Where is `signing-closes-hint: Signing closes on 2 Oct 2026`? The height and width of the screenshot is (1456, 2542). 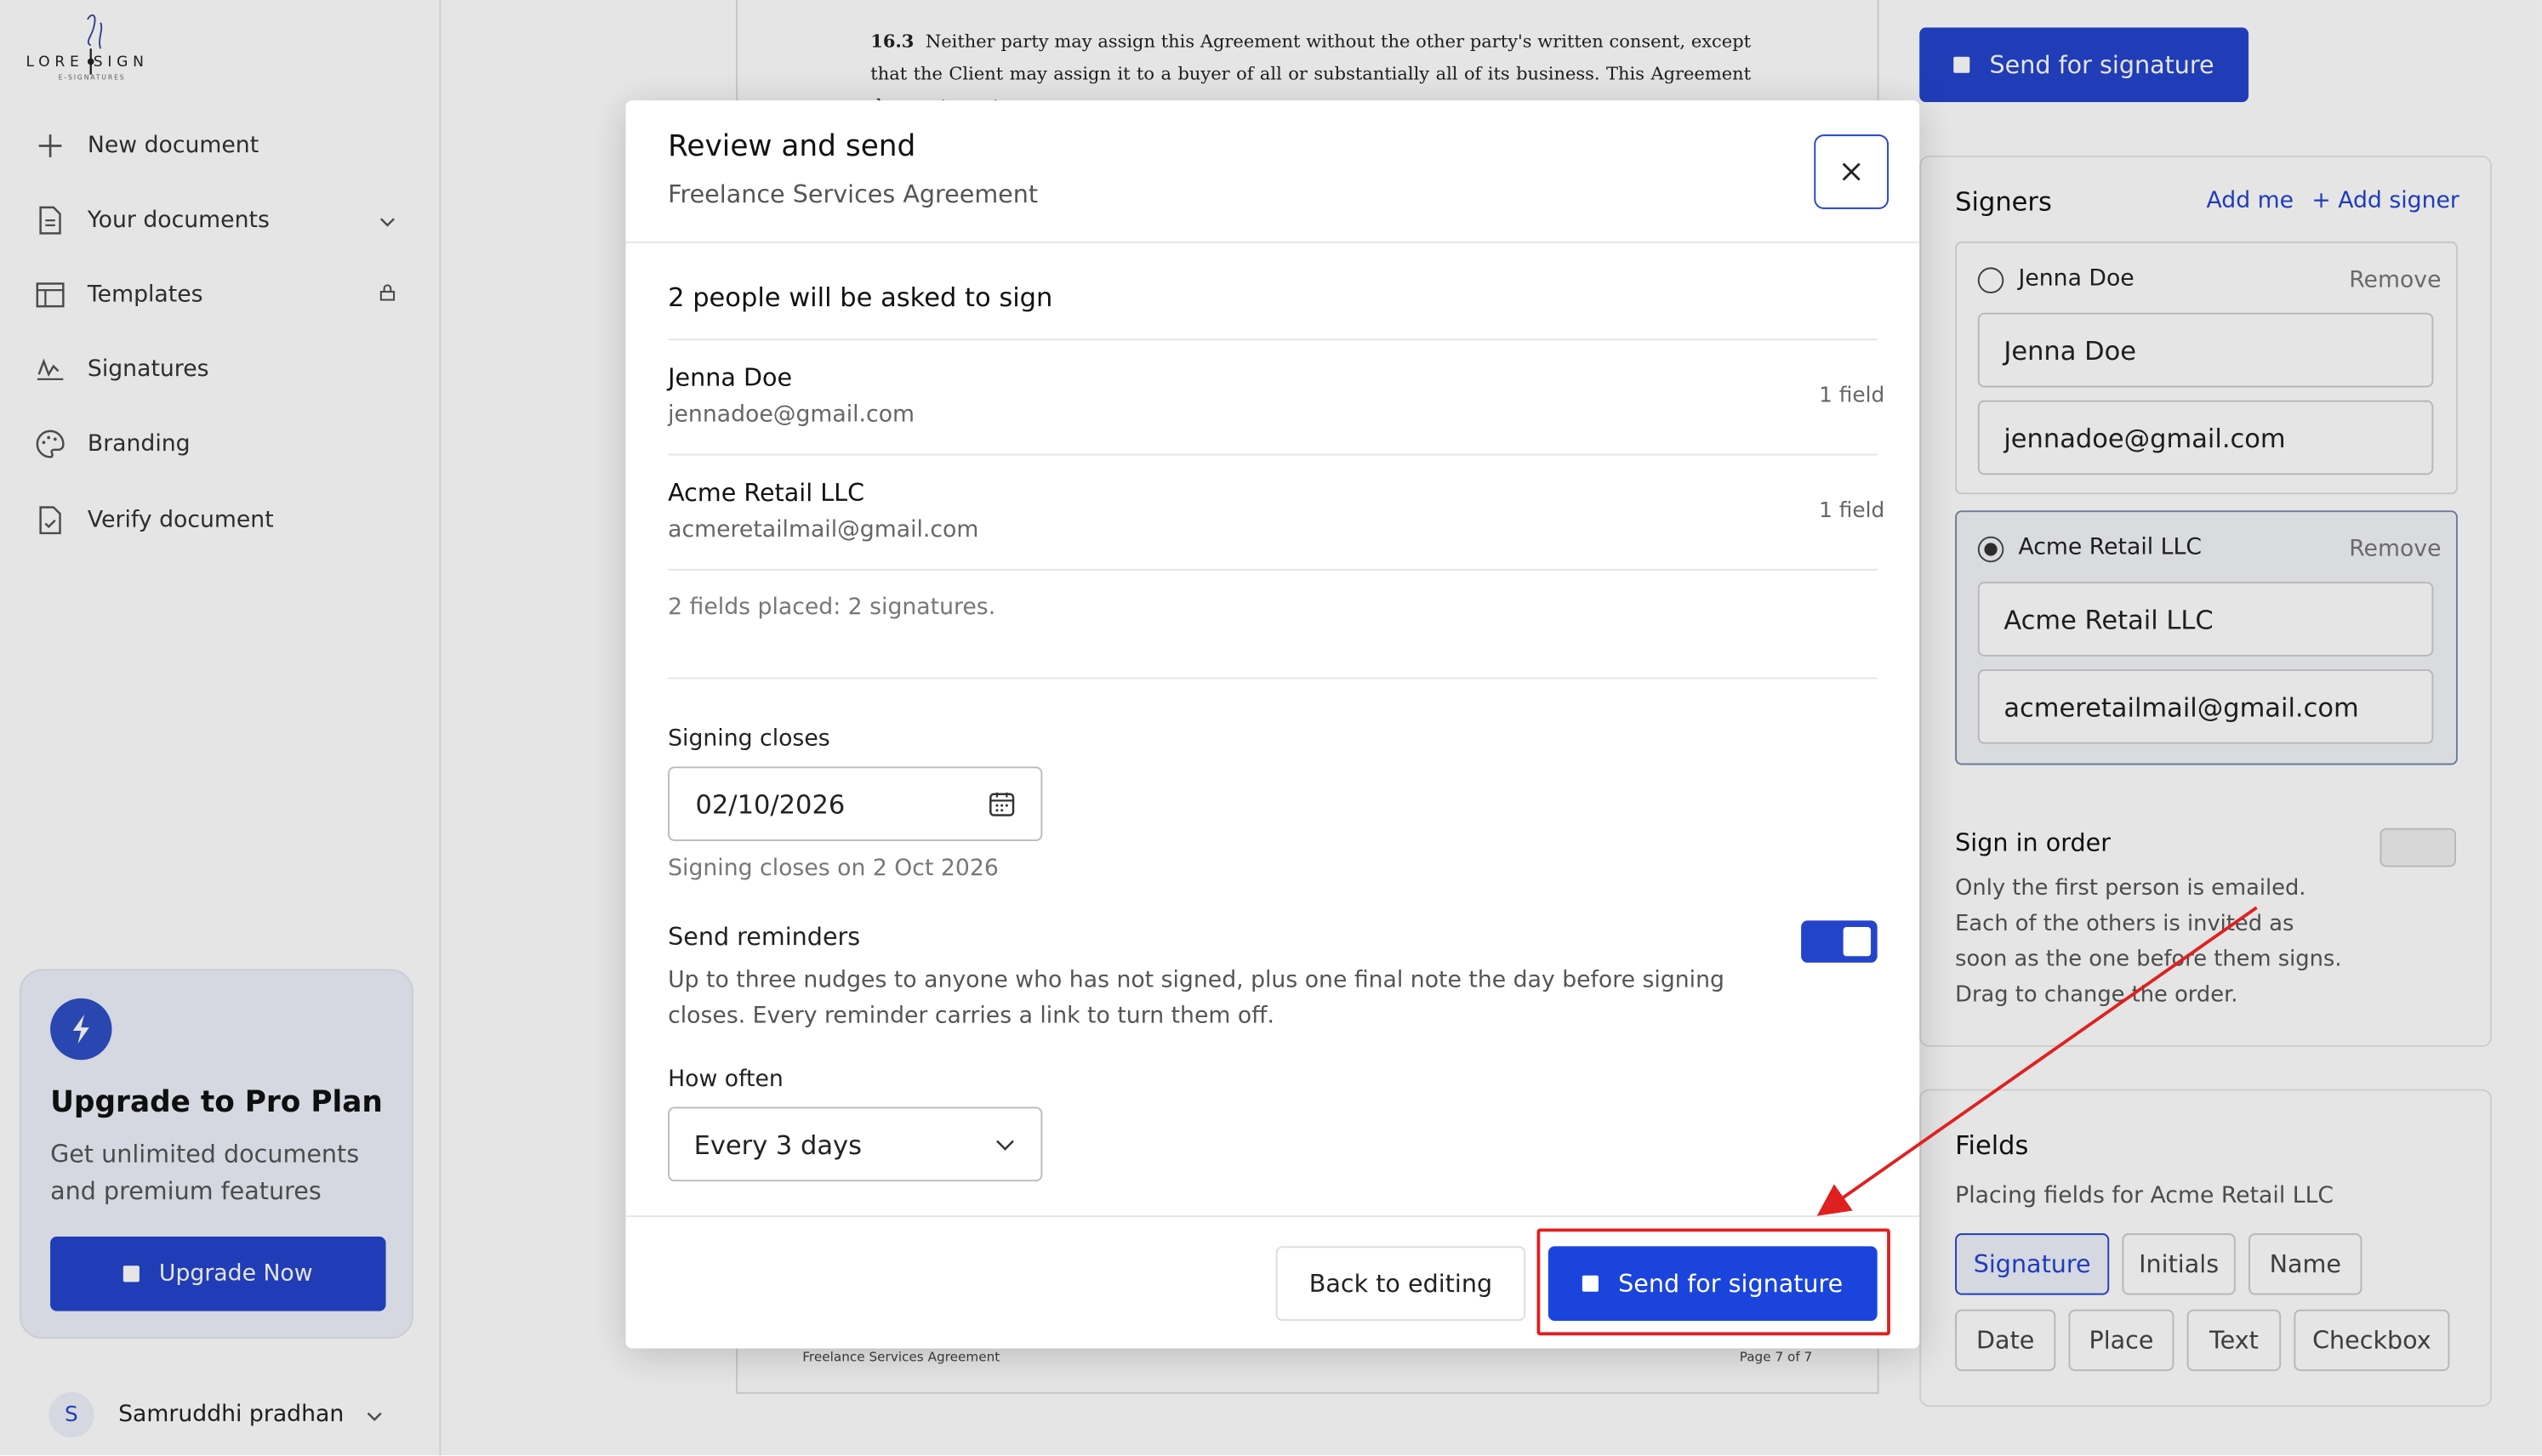
signing-closes-hint: Signing closes on 2 Oct 2026 is located at coordinates (833, 869).